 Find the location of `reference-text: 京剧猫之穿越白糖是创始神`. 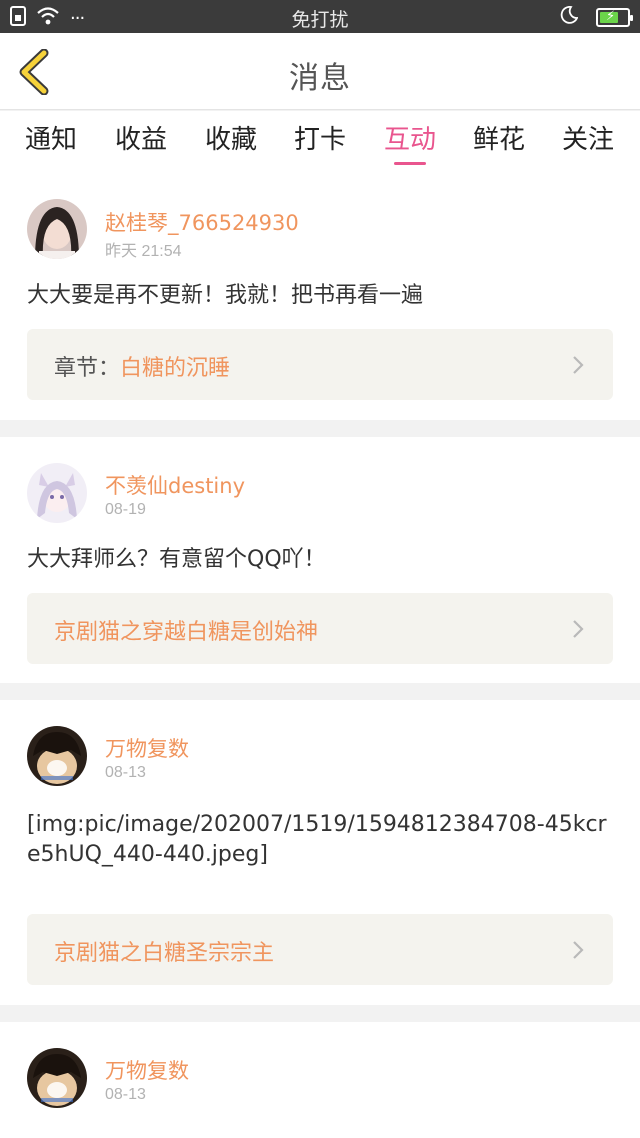

reference-text: 京剧猫之穿越白糖是创始神 is located at coordinates (186, 630).